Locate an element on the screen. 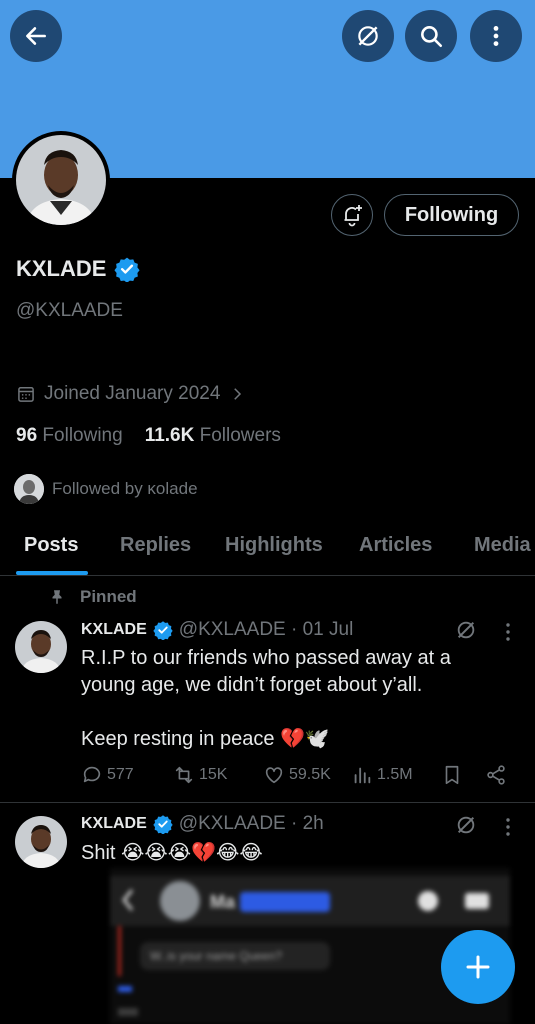  post-text: Shit 😭😭😭💔😂😂 is located at coordinates (172, 853).